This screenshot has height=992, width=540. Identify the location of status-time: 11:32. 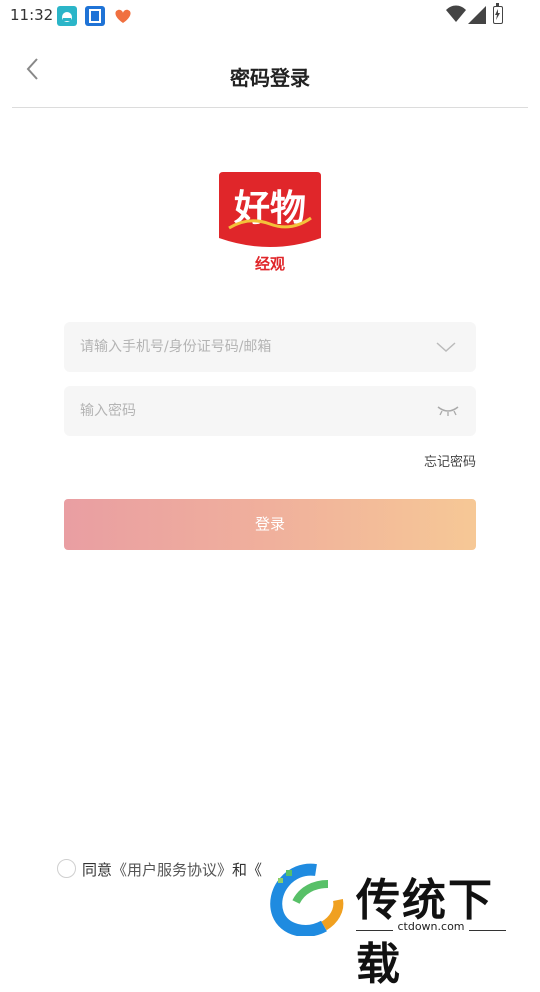
(32, 15).